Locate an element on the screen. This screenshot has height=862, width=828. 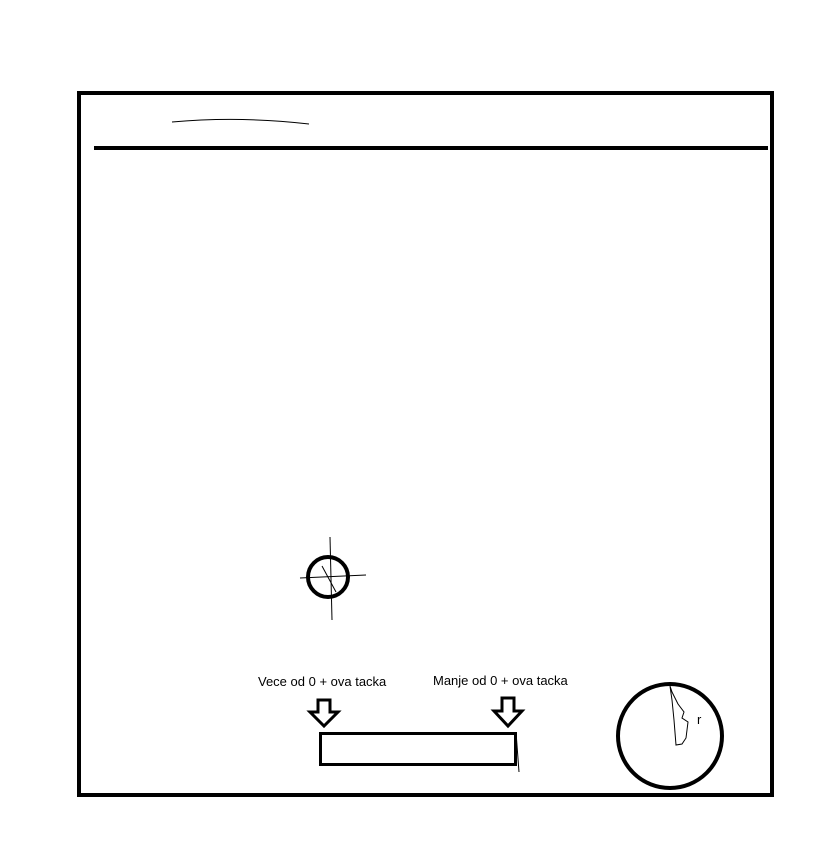
arrow-down-icon is located at coordinates (324, 713).